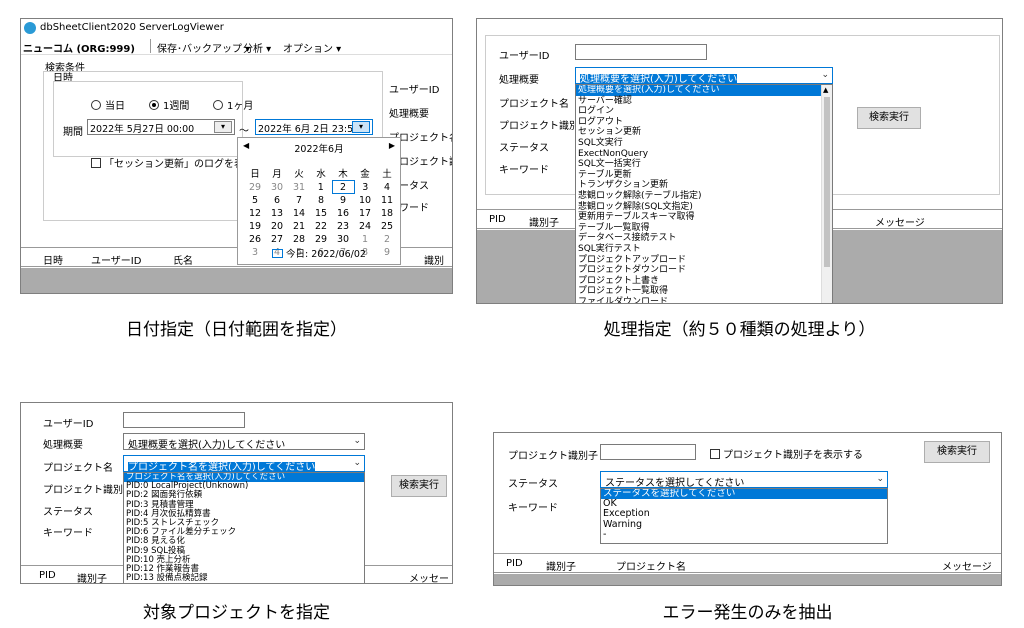 This screenshot has height=628, width=1024. Describe the element at coordinates (314, 127) in the screenshot. I see `date-to-picker: 2022年 6月 2日 23:59 ▾` at that location.